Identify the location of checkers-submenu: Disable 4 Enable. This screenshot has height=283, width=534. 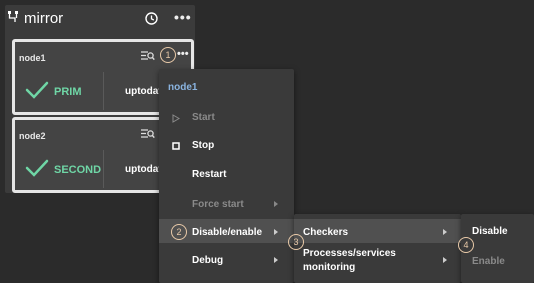
(496, 248).